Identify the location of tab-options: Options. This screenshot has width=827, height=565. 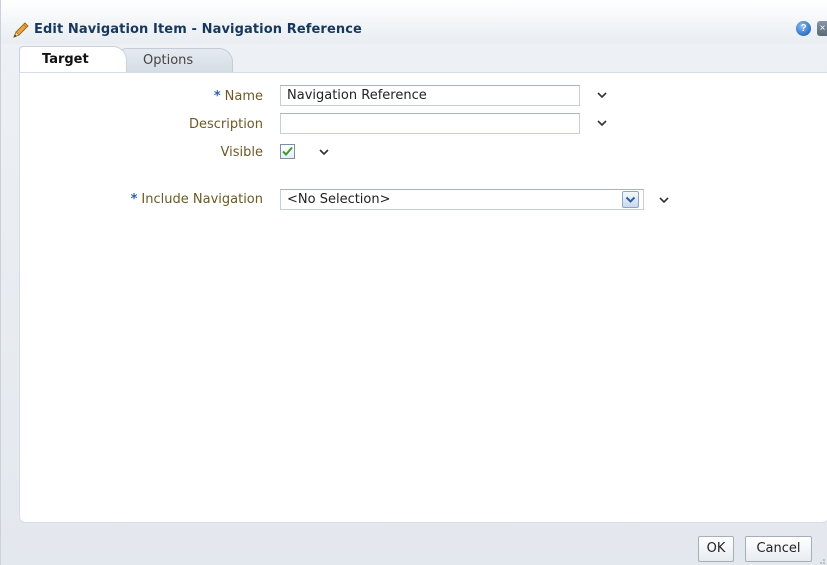
(174, 60).